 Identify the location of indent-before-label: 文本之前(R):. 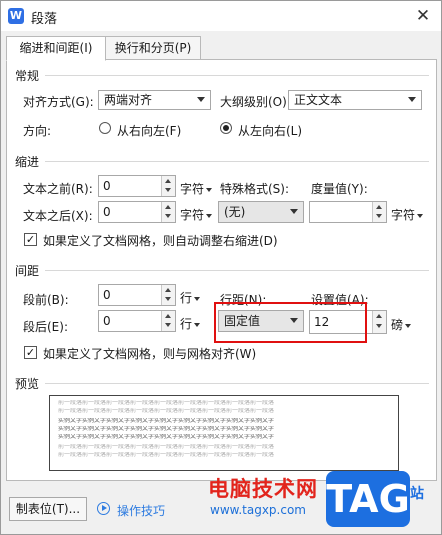
(58, 189).